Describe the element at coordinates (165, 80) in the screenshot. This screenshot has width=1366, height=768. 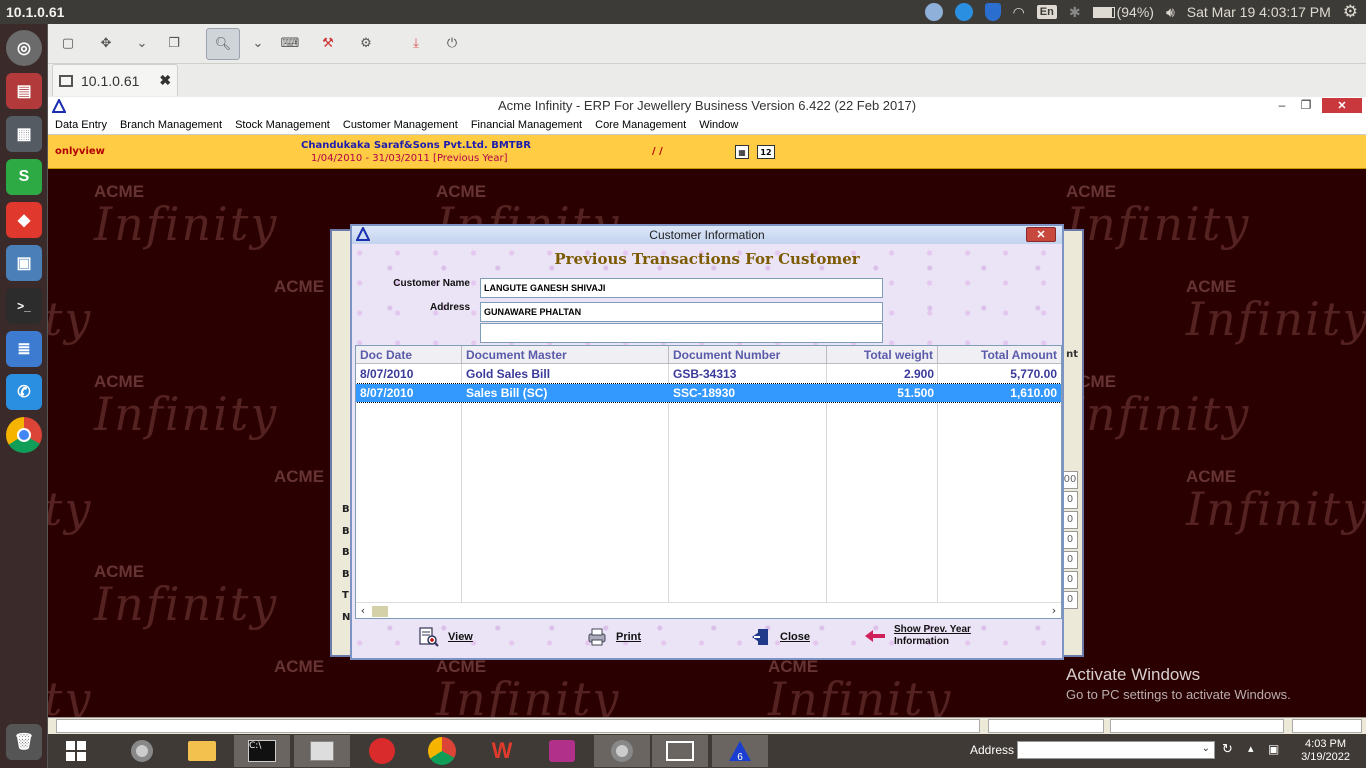
I see `close-icon: ✖` at that location.